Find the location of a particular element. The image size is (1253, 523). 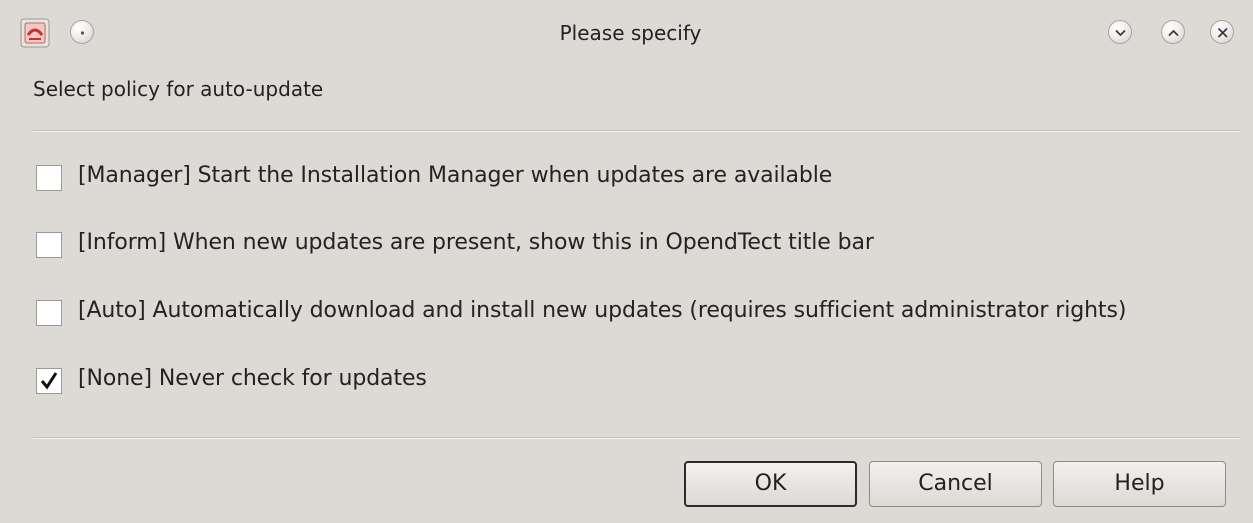

title-bar: Please specify is located at coordinates (630, 32).